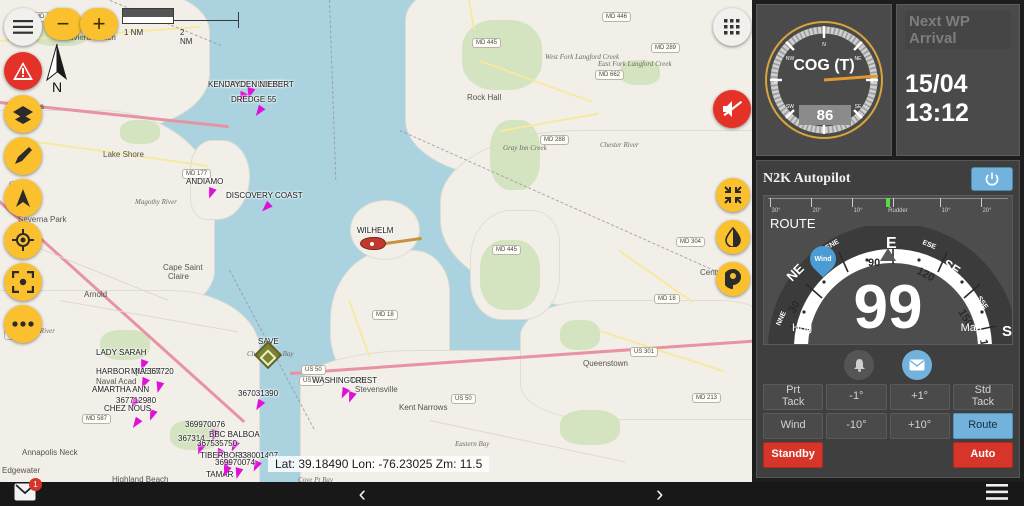 The image size is (1024, 506). I want to click on ais-target-label: BBC BALBOA, so click(234, 434).